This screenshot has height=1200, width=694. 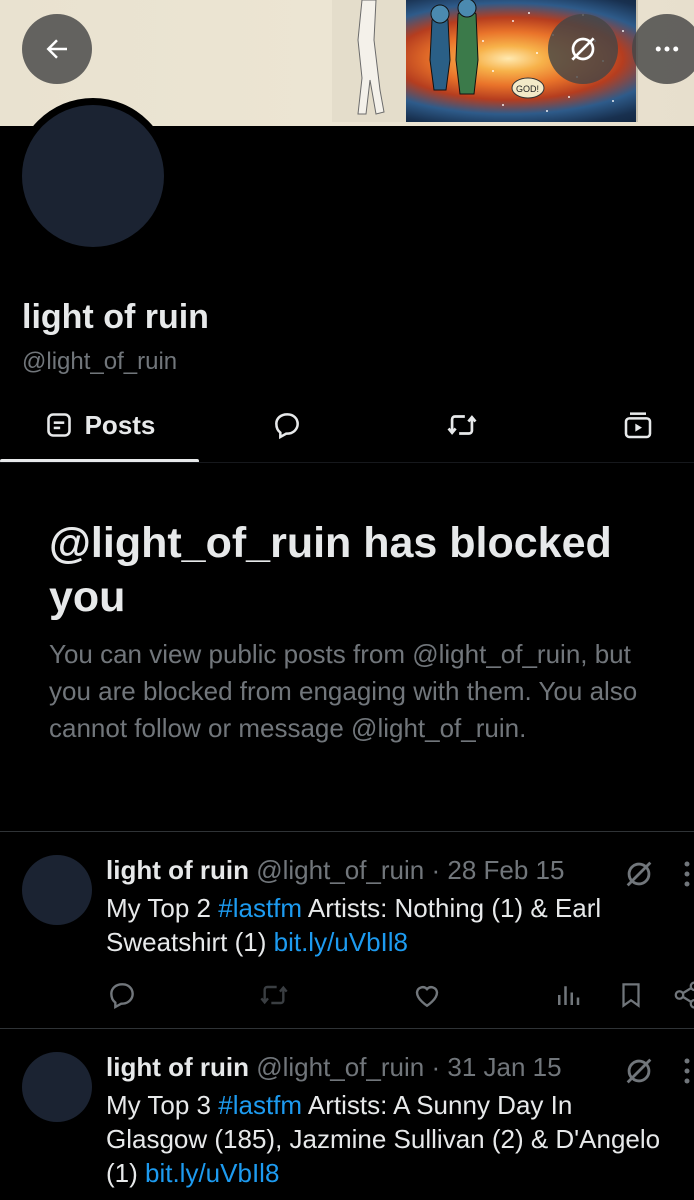 What do you see at coordinates (631, 995) in the screenshot?
I see `bookmark-icon` at bounding box center [631, 995].